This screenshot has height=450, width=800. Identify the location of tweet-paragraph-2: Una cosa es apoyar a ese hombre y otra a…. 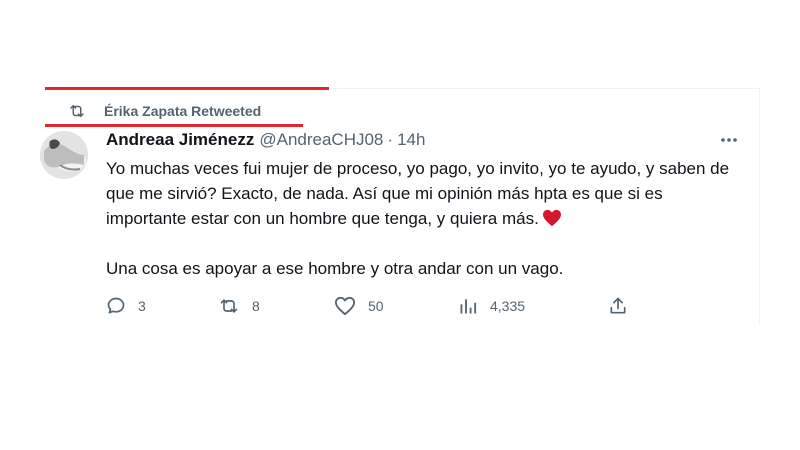
(335, 268).